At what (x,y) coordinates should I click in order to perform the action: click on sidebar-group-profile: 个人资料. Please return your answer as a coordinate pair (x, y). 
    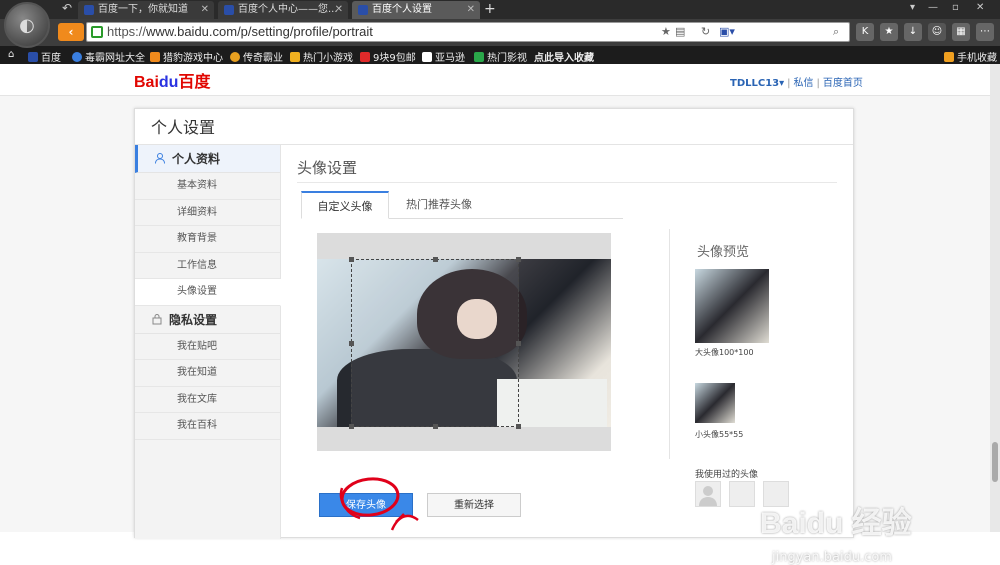
    Looking at the image, I should click on (207, 159).